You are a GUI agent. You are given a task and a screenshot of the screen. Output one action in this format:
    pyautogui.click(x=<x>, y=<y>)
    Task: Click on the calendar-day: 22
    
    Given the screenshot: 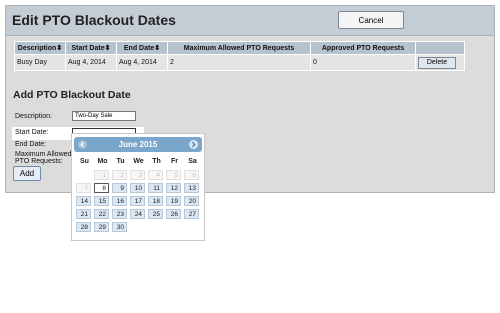 What is the action you would take?
    pyautogui.click(x=101, y=214)
    